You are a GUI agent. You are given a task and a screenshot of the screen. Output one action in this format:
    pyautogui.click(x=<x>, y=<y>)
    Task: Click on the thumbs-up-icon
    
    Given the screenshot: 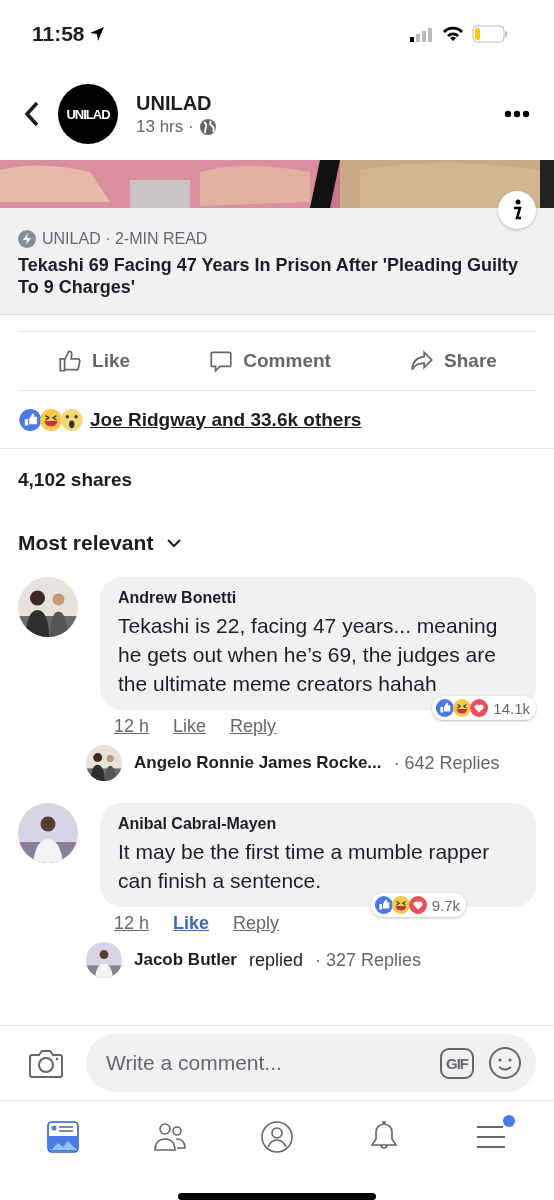 What is the action you would take?
    pyautogui.click(x=70, y=361)
    